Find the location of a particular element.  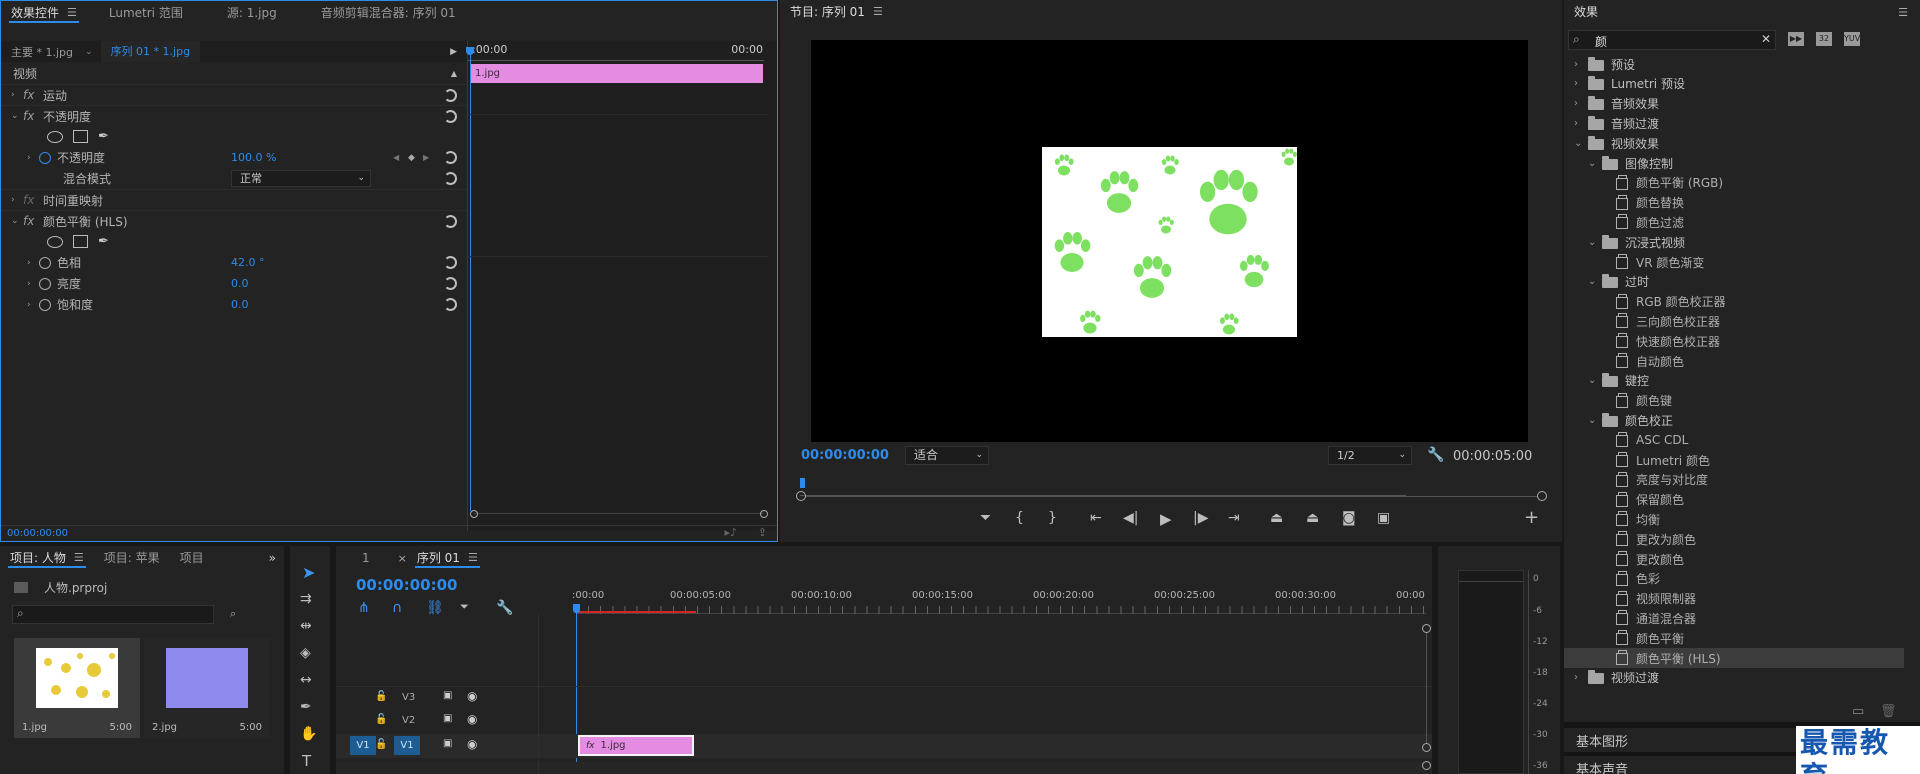

effects-item: 自动颜色 is located at coordinates (1734, 361).